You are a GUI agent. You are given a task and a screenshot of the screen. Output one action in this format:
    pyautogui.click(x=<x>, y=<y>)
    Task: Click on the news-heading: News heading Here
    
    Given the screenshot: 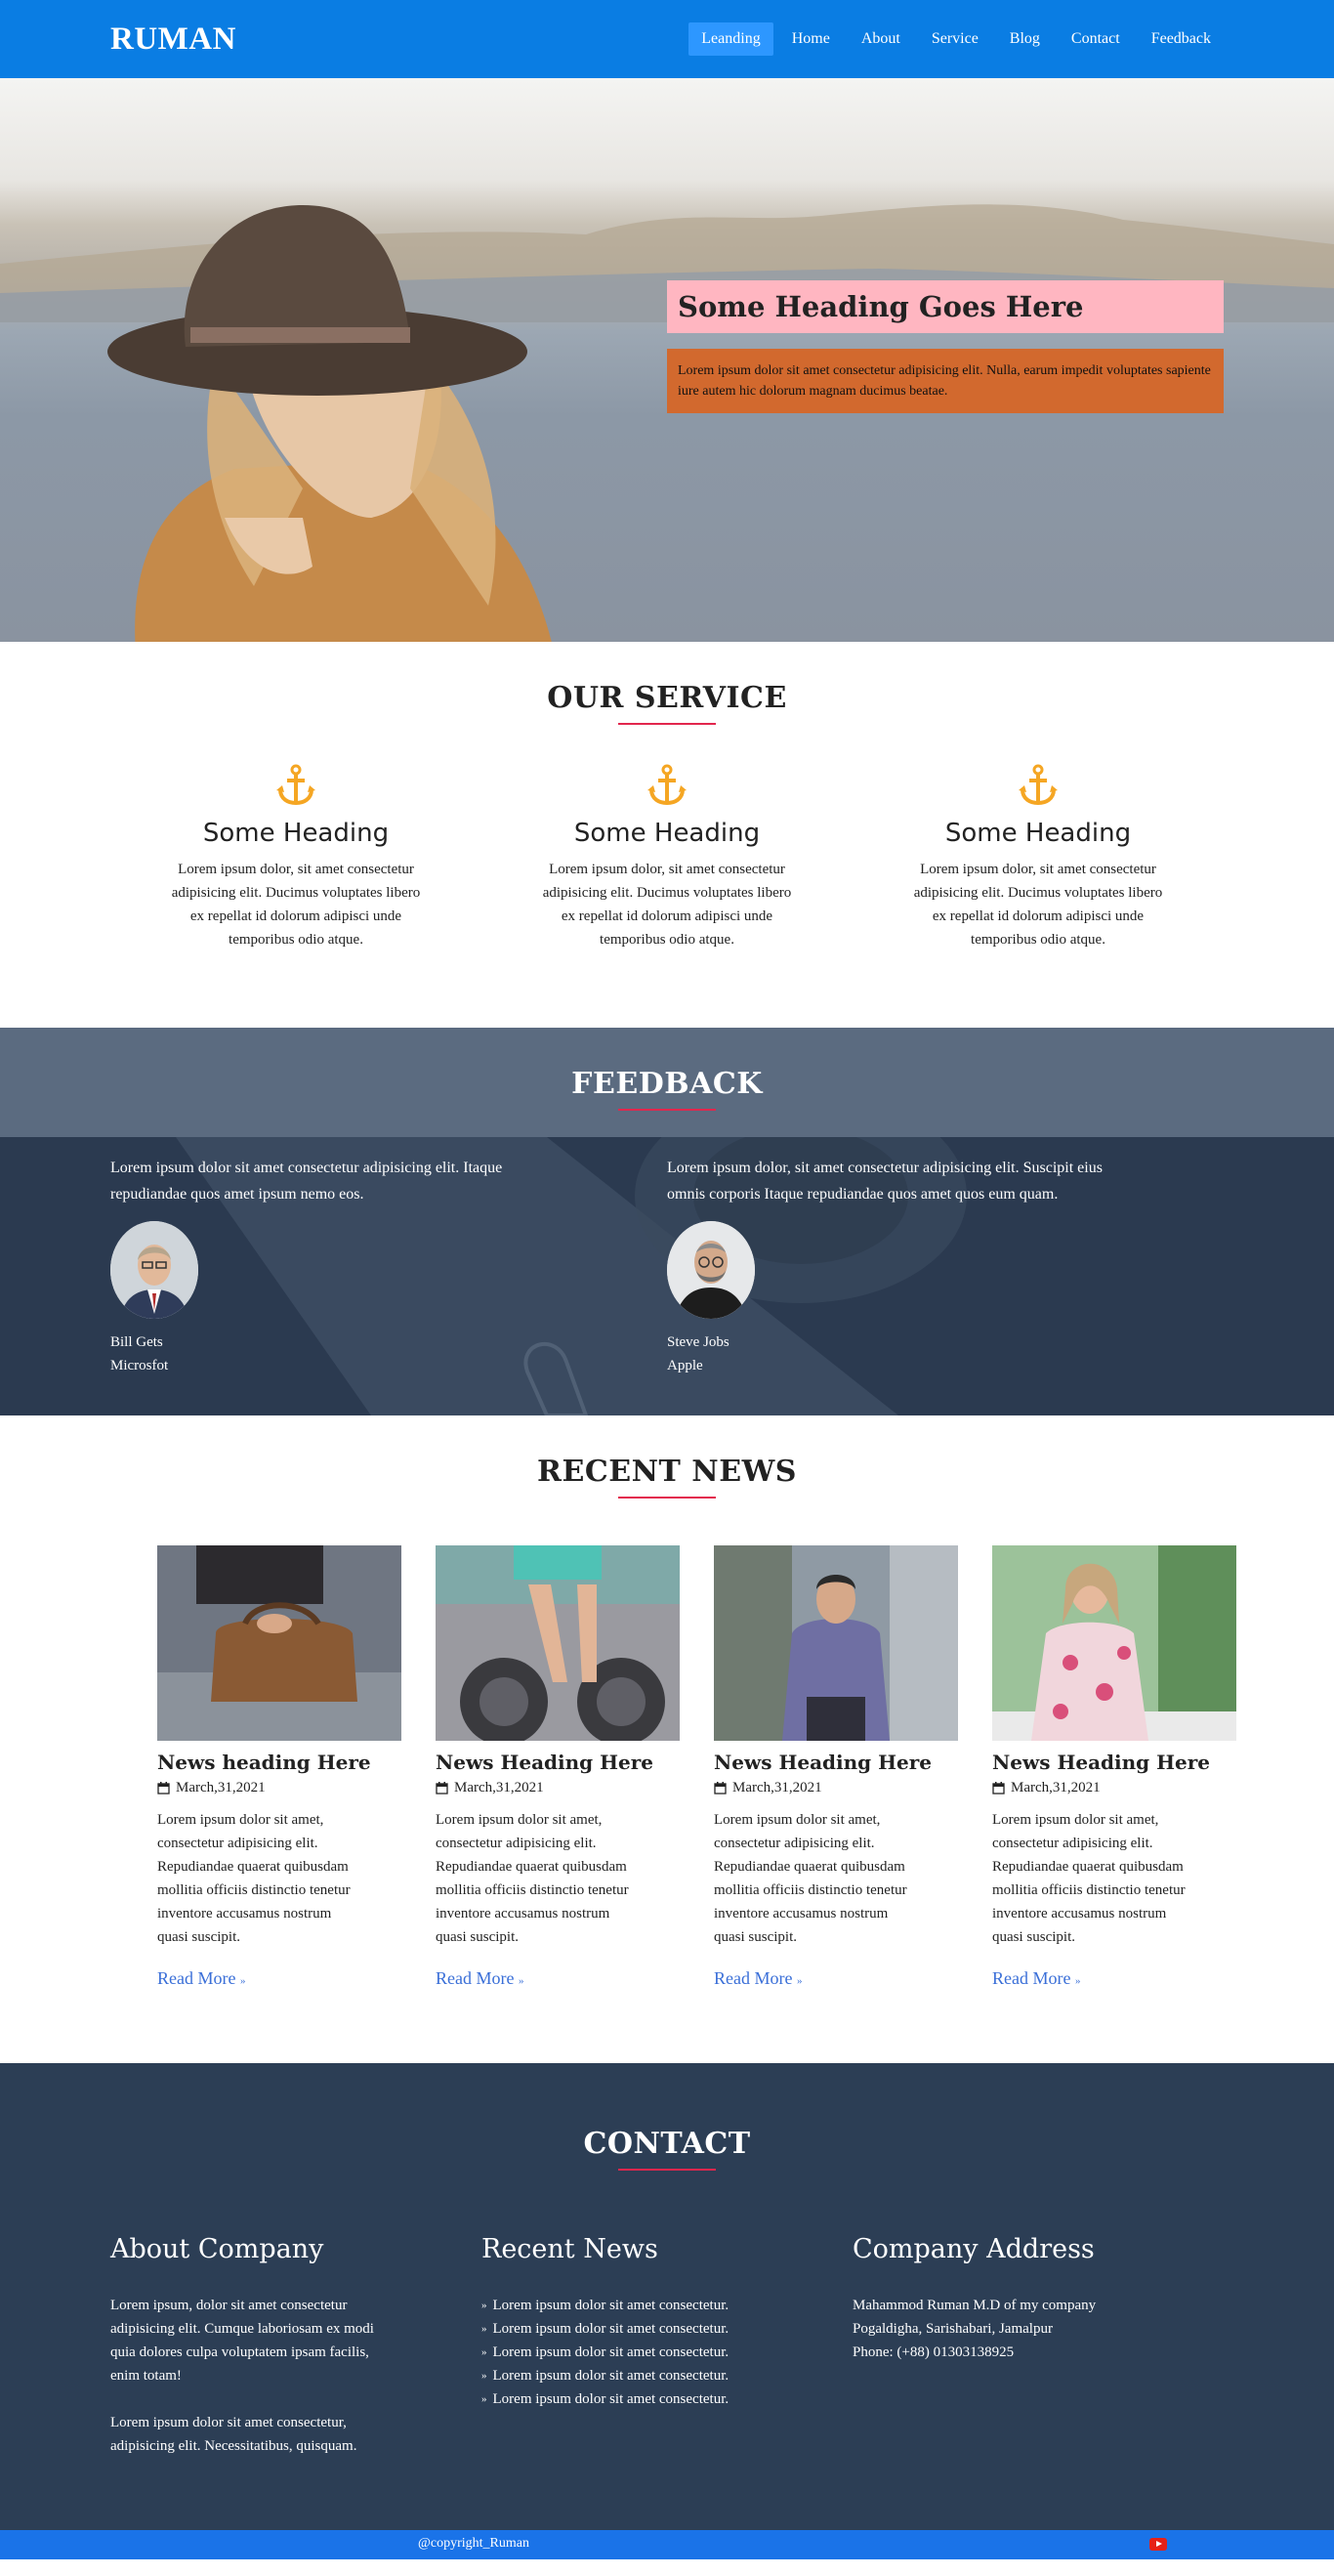 What is the action you would take?
    pyautogui.click(x=279, y=1762)
    